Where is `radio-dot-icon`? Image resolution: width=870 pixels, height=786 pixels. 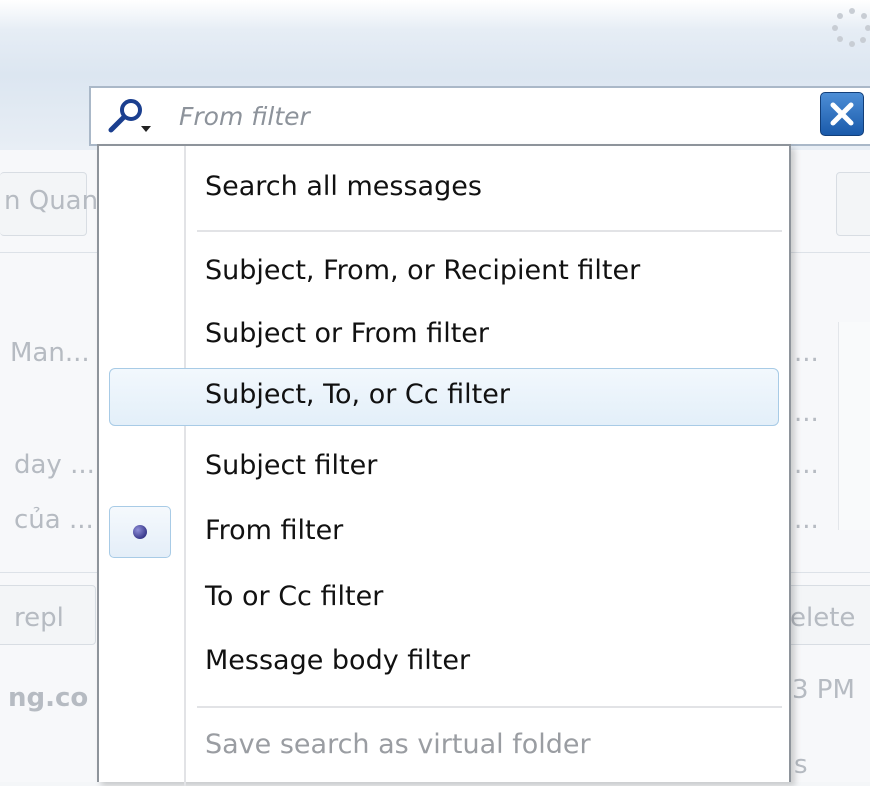
radio-dot-icon is located at coordinates (140, 532).